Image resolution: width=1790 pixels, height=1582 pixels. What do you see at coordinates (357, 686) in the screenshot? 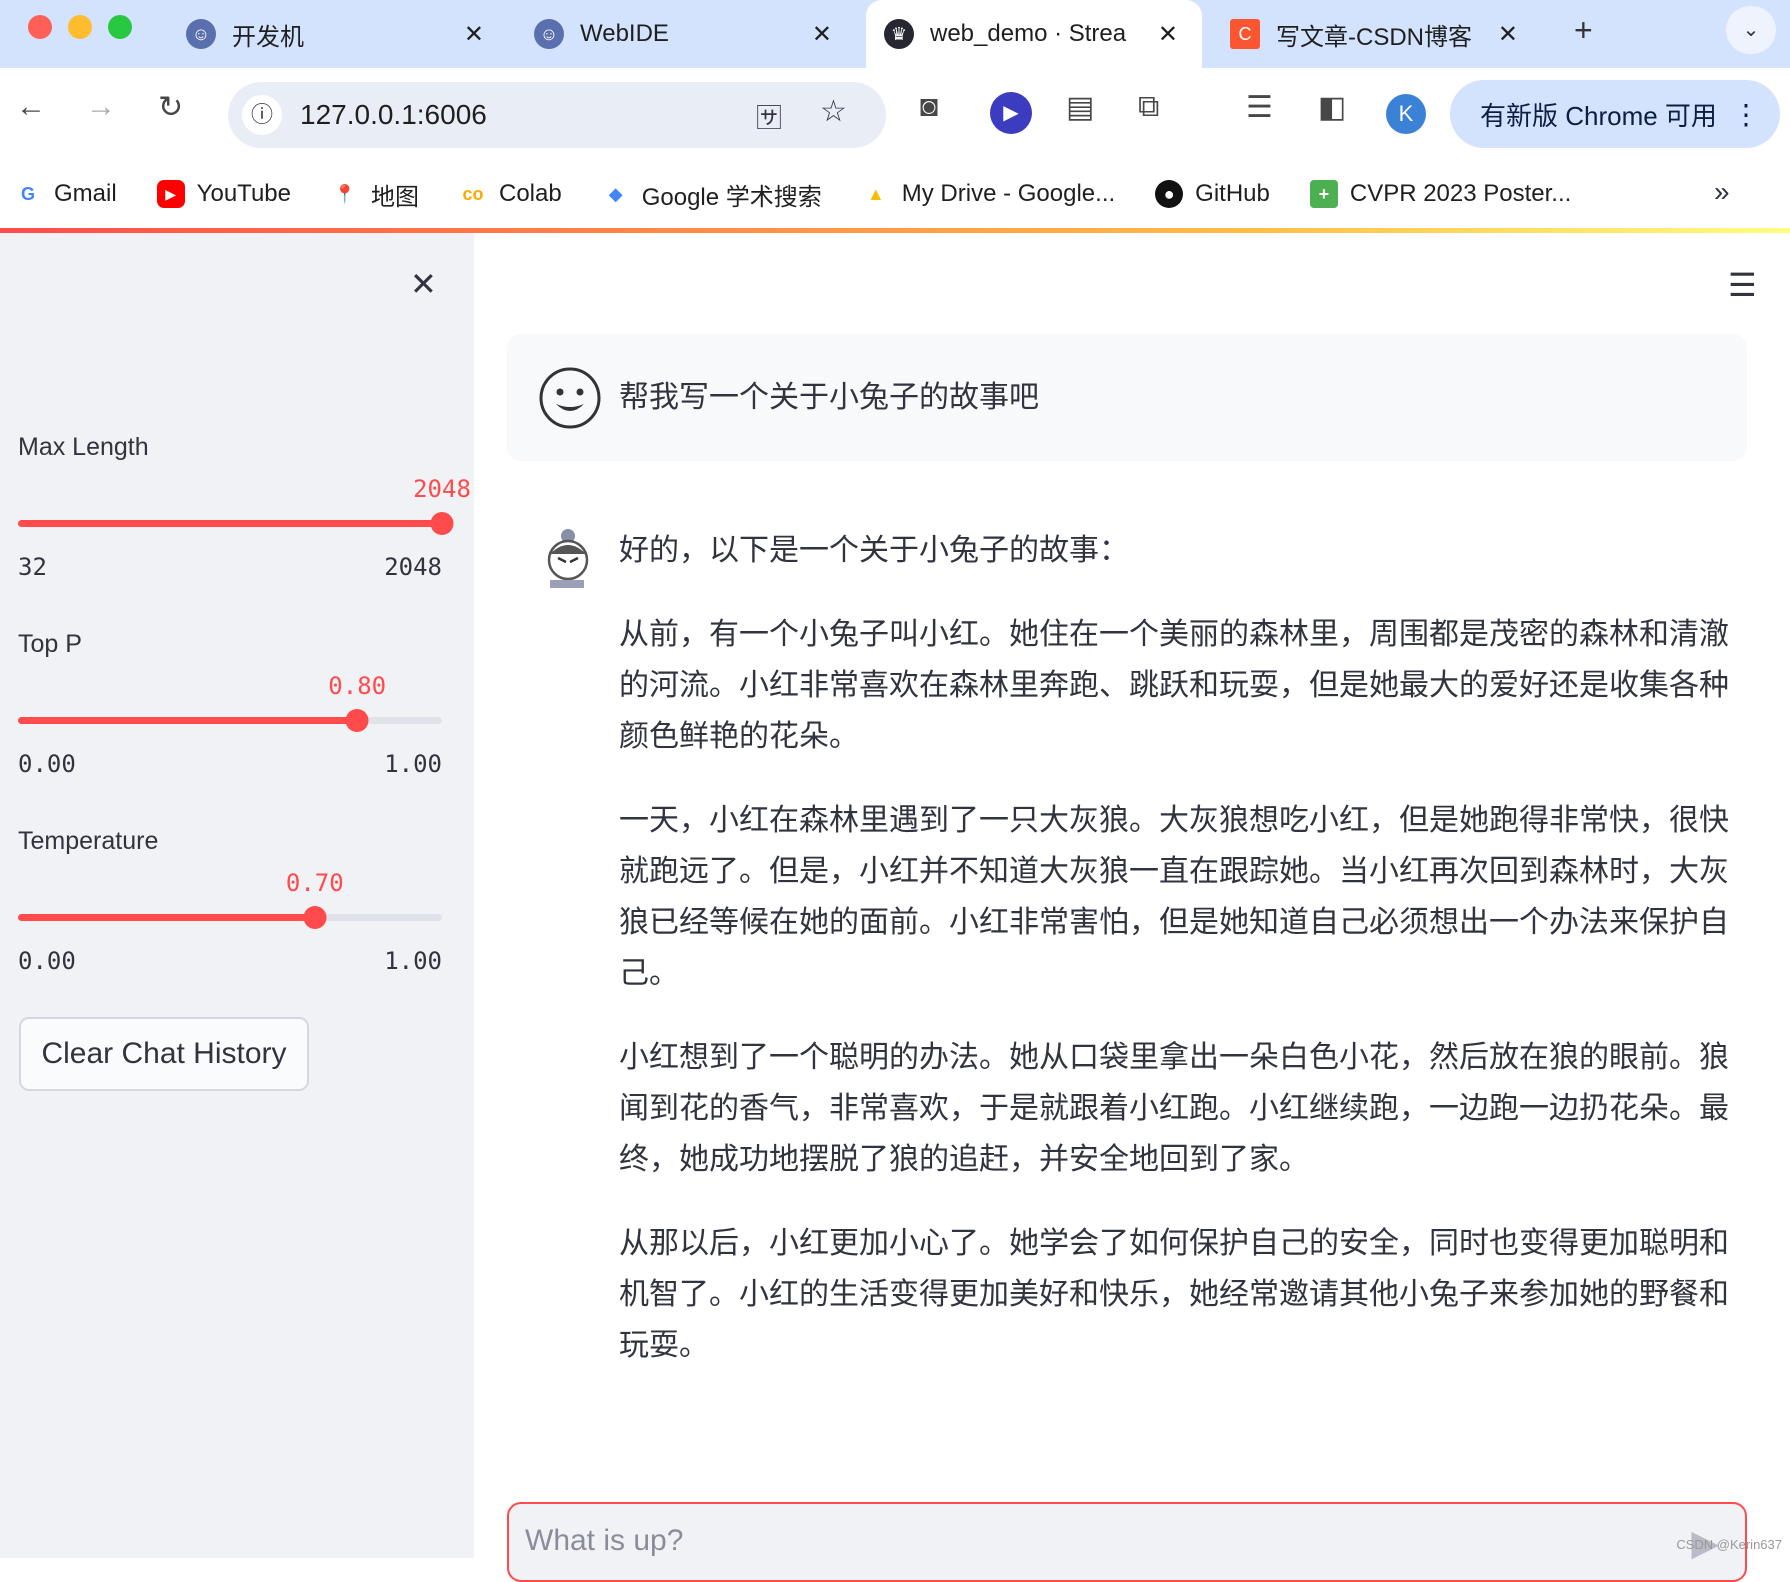
I see `slider-value: 0.80` at bounding box center [357, 686].